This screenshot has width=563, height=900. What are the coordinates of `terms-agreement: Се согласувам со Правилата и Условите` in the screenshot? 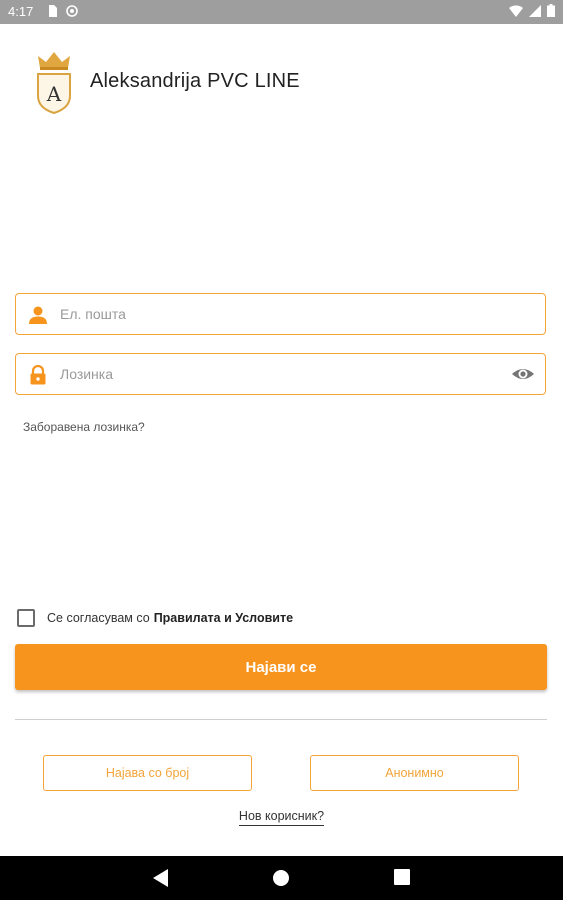 It's located at (155, 618).